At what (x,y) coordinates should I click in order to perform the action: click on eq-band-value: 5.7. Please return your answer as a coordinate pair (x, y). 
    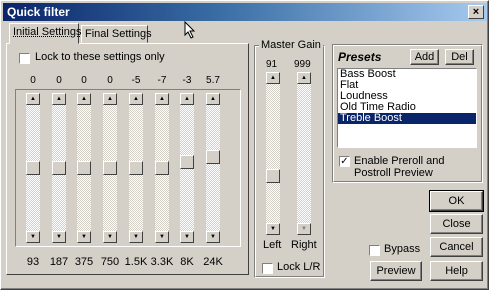
    Looking at the image, I should click on (213, 80).